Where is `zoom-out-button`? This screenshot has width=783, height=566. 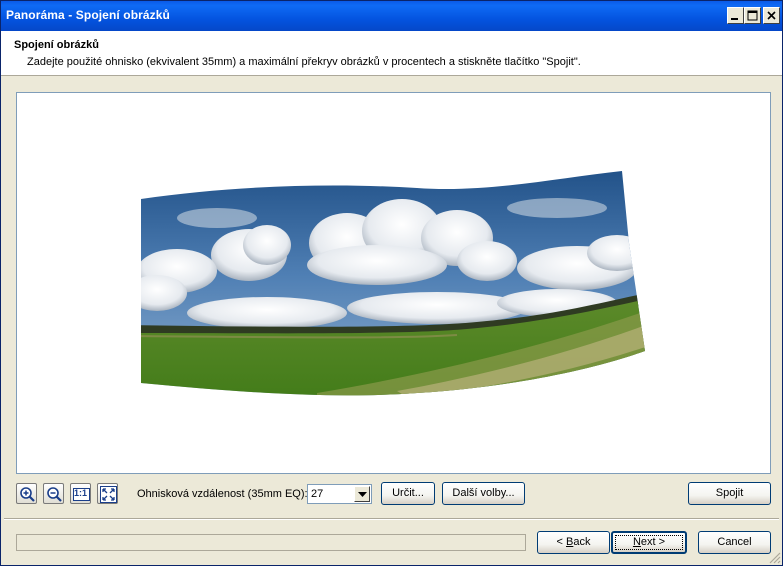
zoom-out-button is located at coordinates (53, 493).